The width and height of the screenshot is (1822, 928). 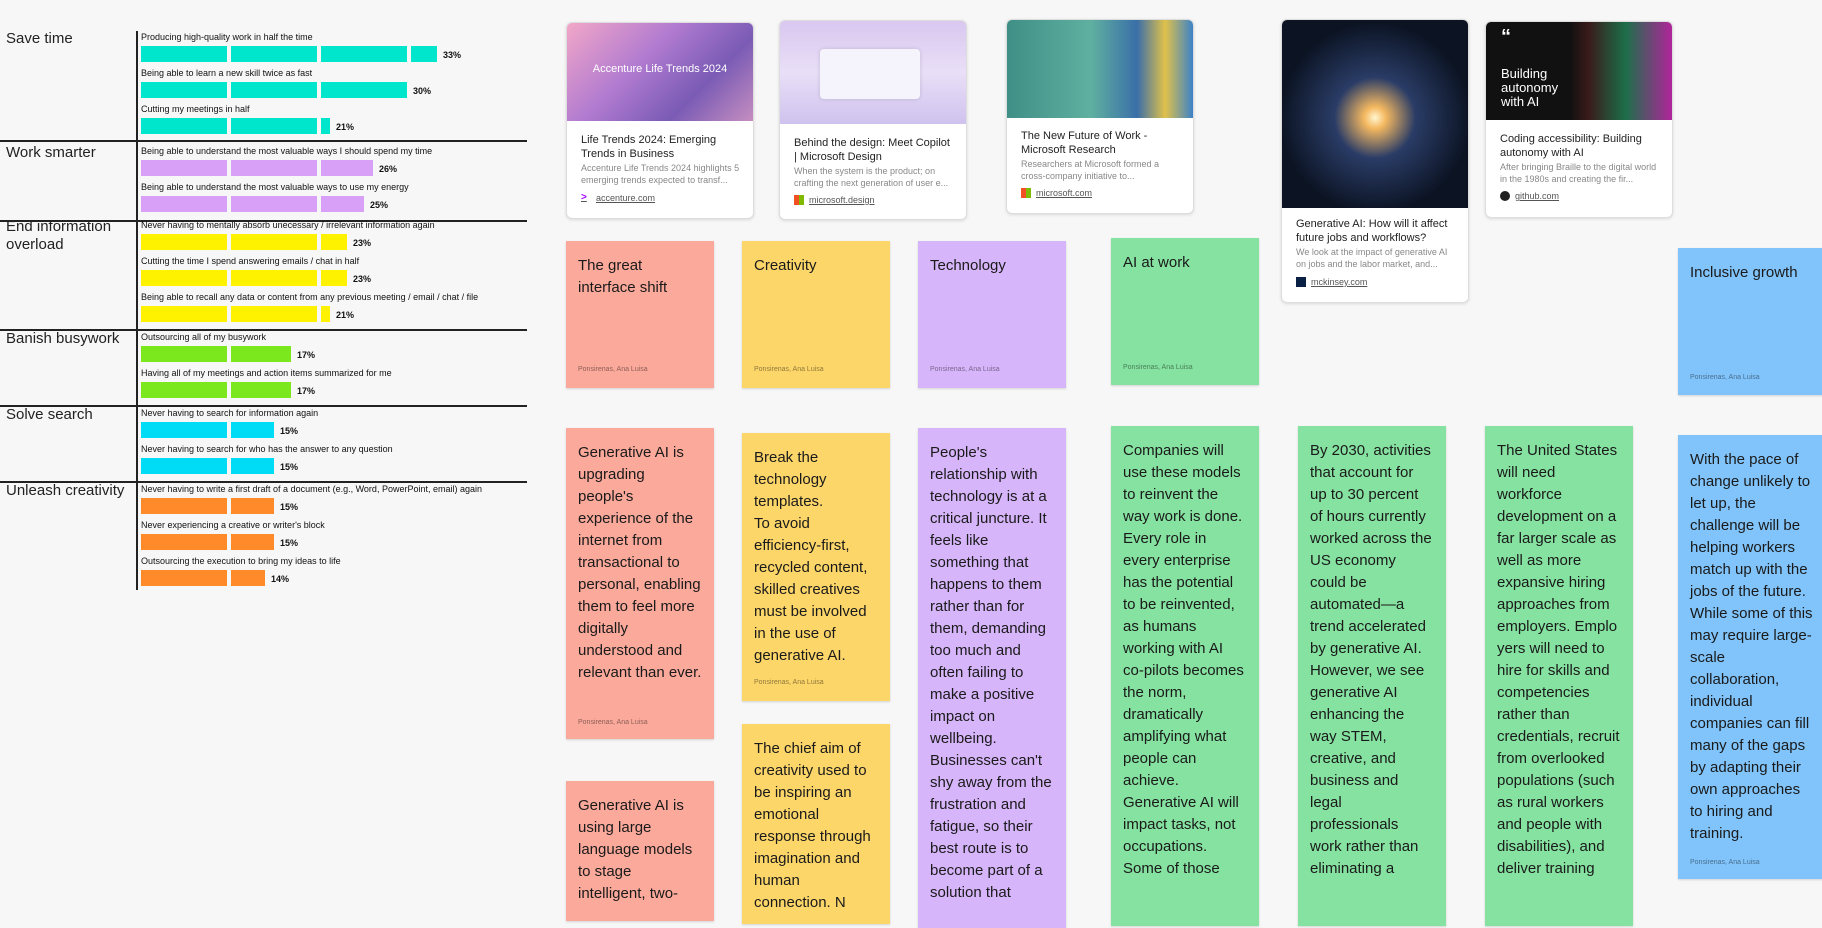 I want to click on card-site-label: microsoft.com, so click(x=1064, y=193).